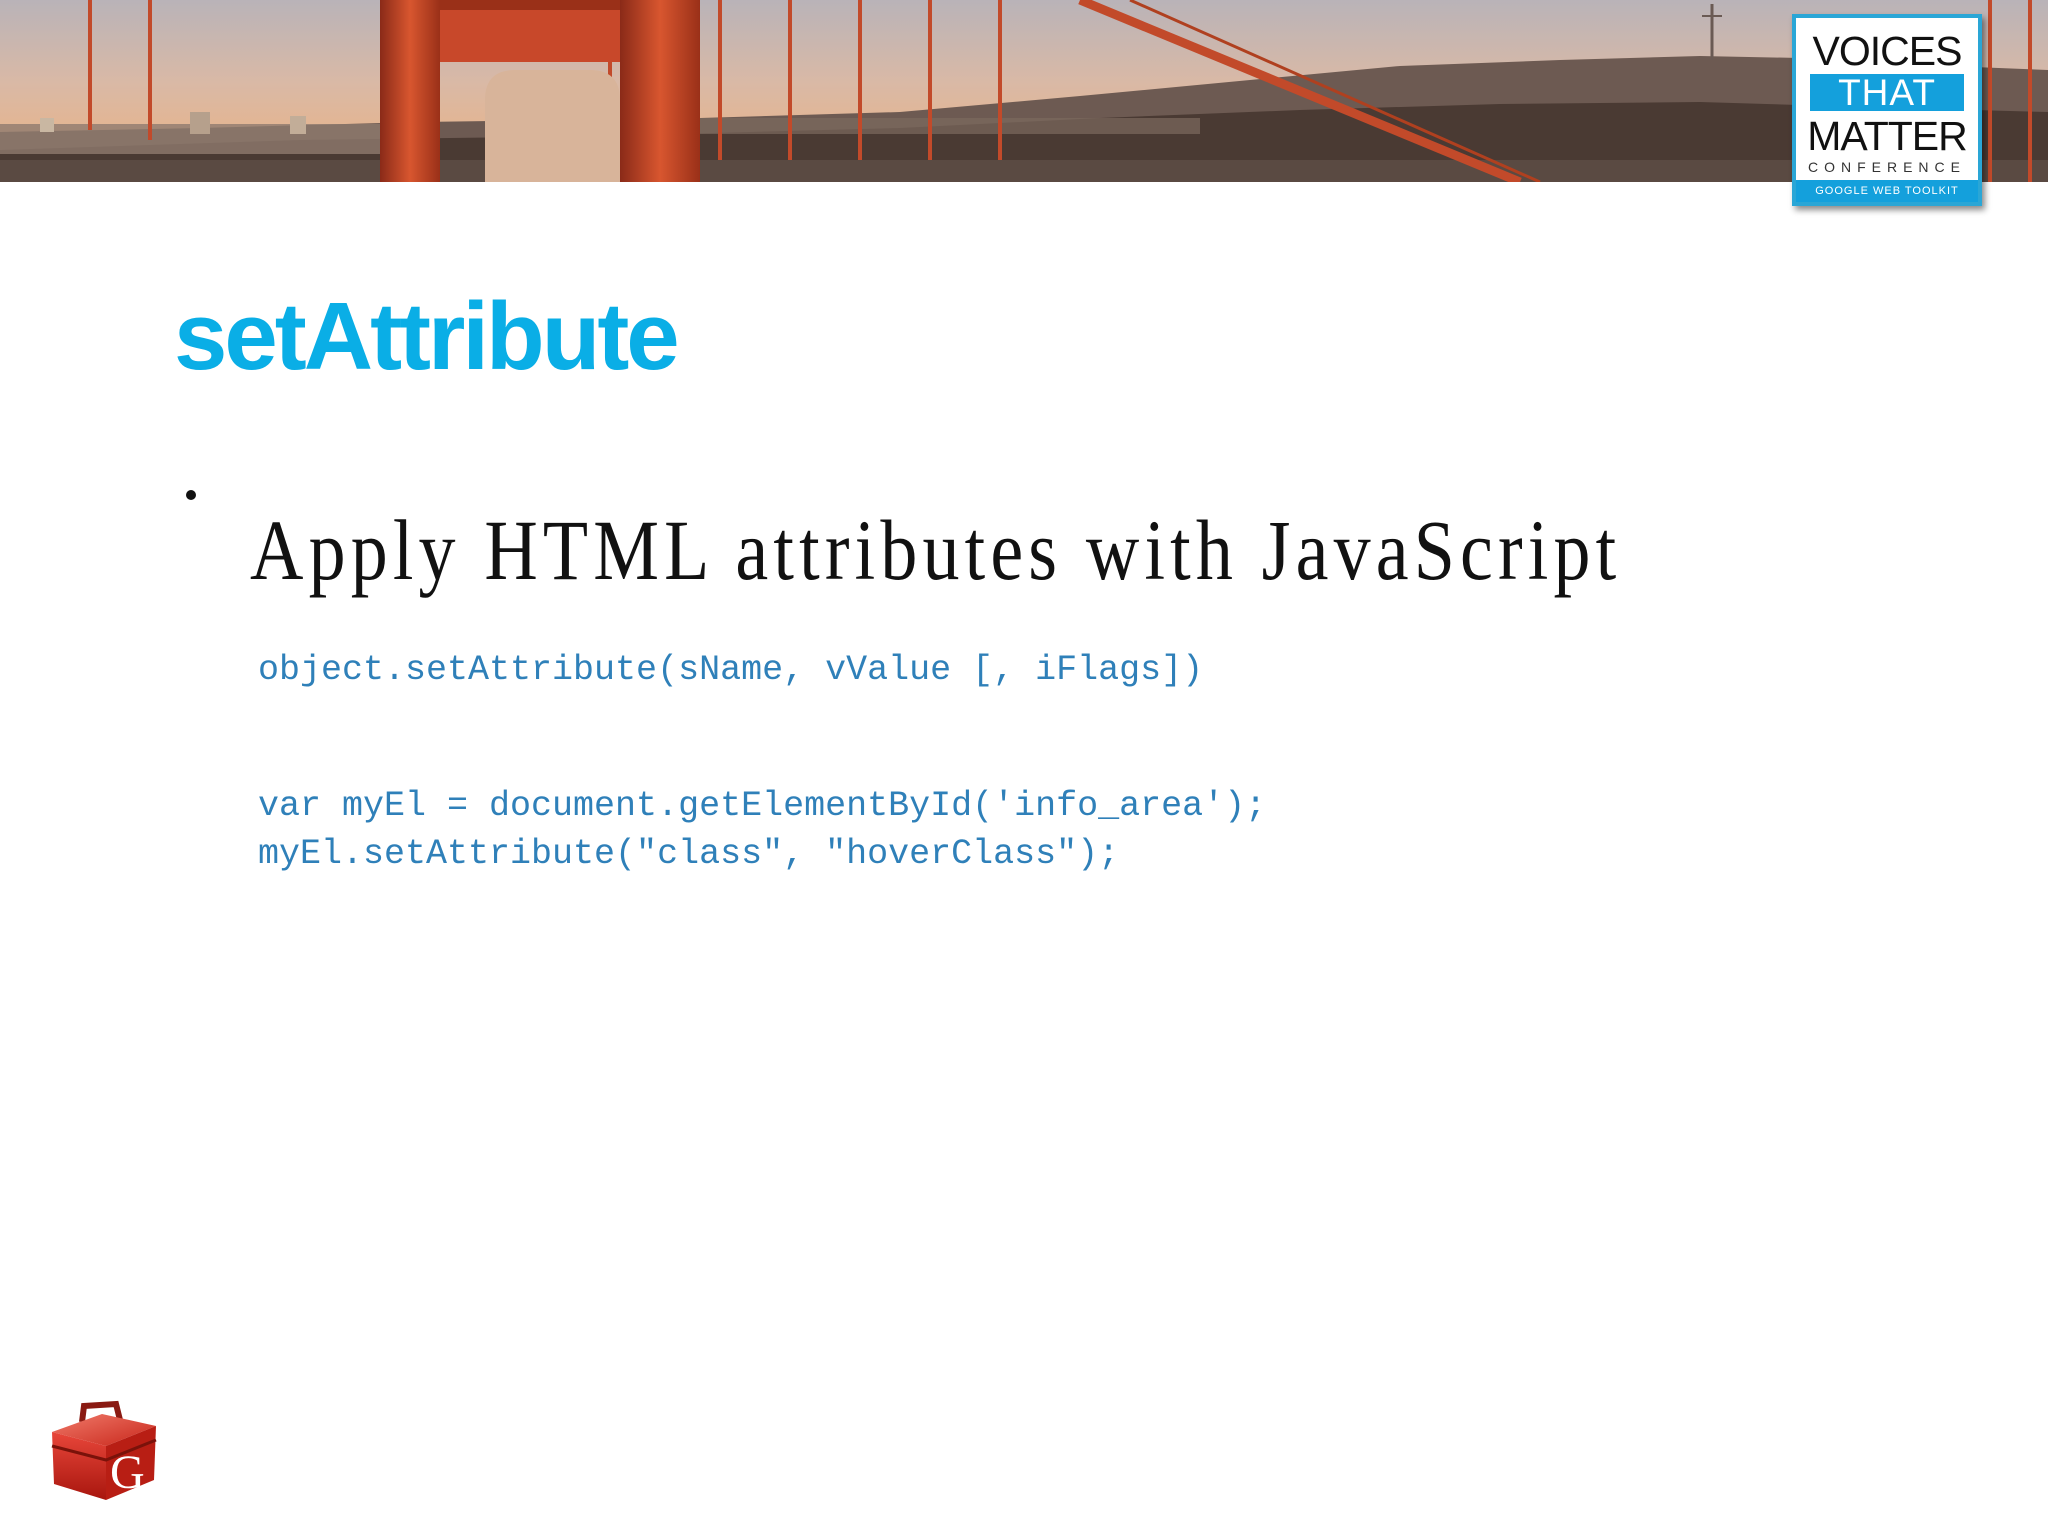 The height and width of the screenshot is (1536, 2048). I want to click on badge-that: THAT, so click(1887, 92).